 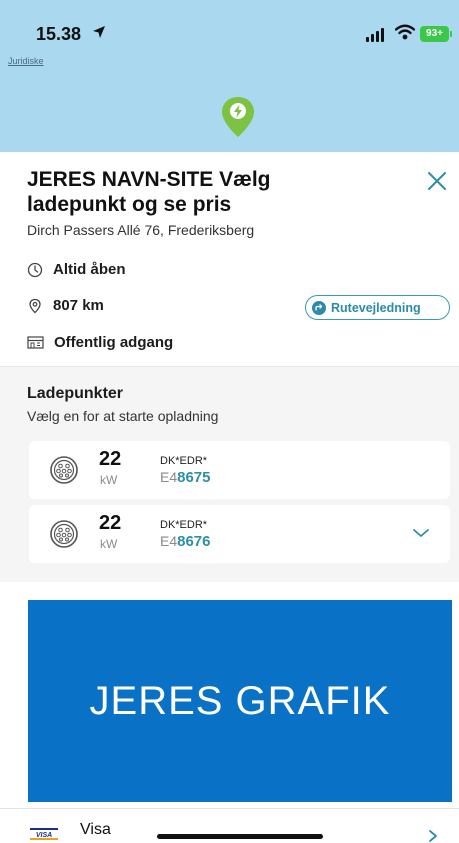 I want to click on charging-points-title: Ladepunkter, so click(x=75, y=393).